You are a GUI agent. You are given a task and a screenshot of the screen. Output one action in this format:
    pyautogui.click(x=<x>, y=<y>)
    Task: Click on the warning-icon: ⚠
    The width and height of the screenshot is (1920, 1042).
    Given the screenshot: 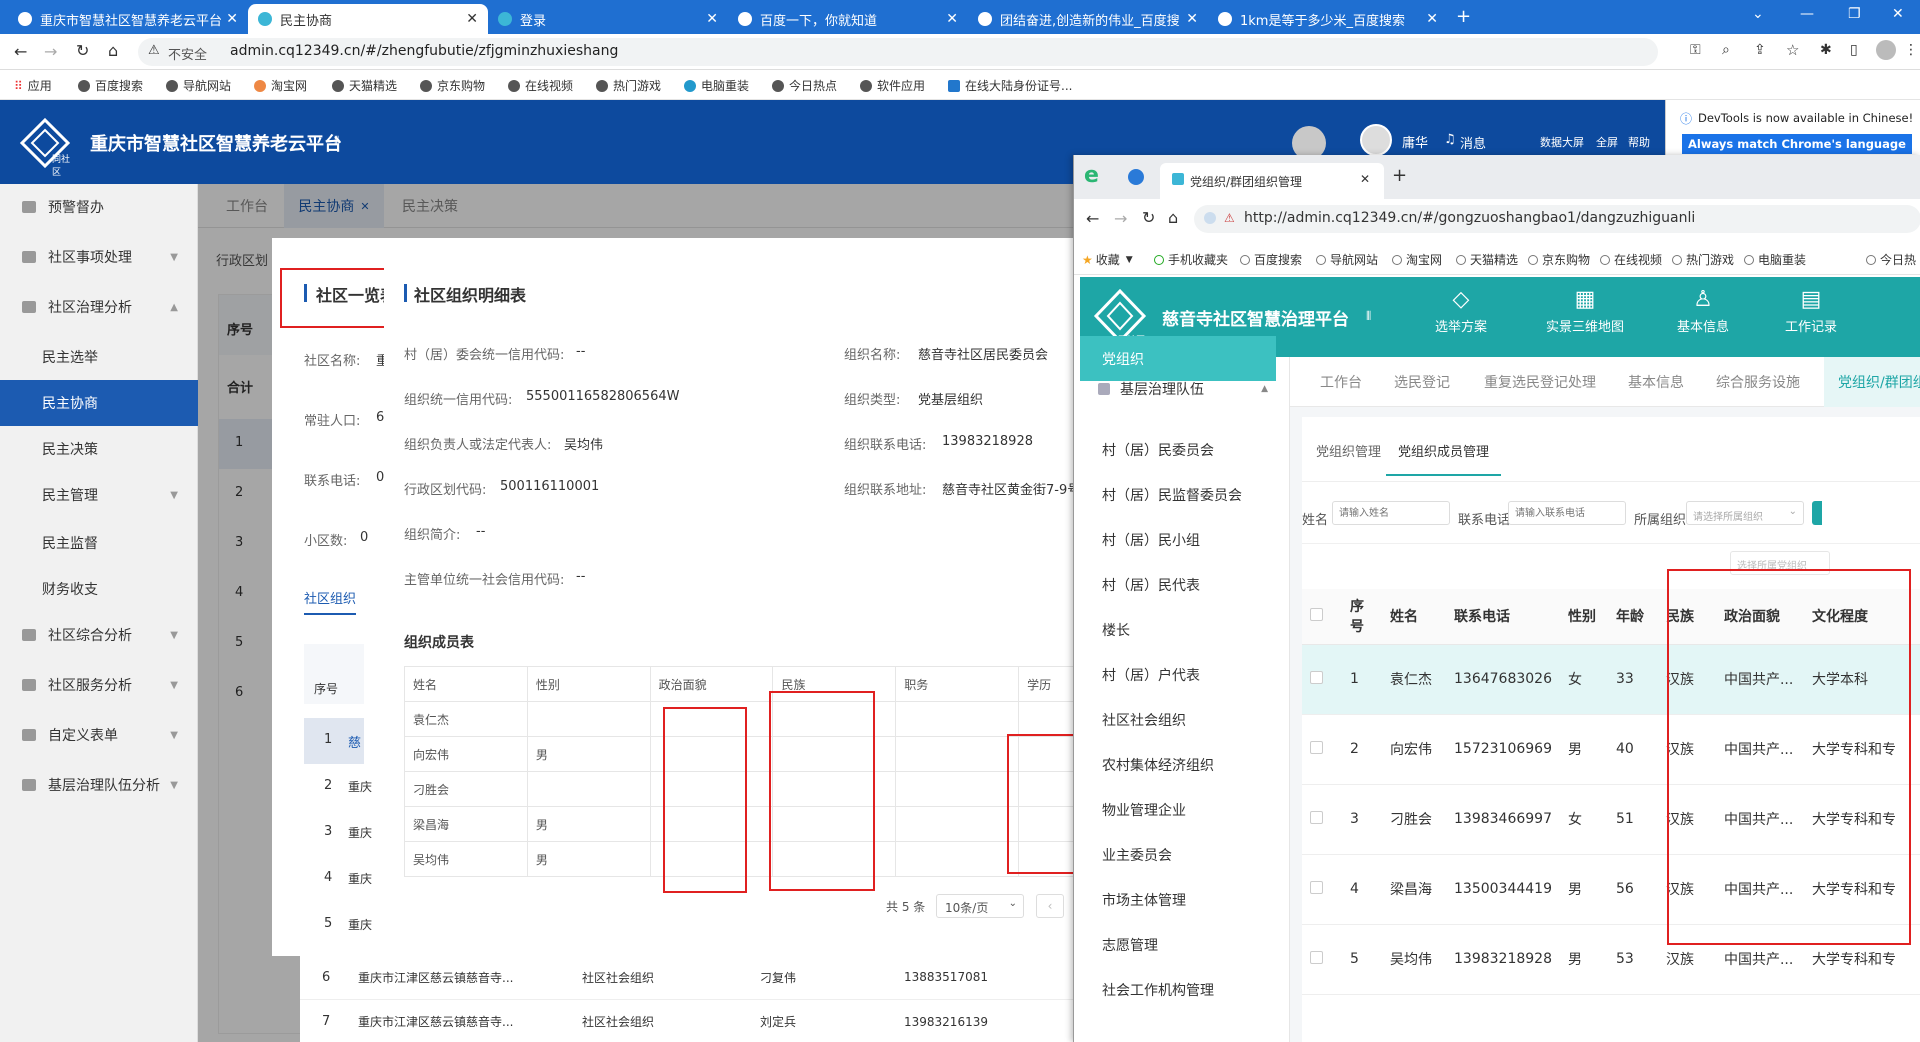 What is the action you would take?
    pyautogui.click(x=154, y=50)
    